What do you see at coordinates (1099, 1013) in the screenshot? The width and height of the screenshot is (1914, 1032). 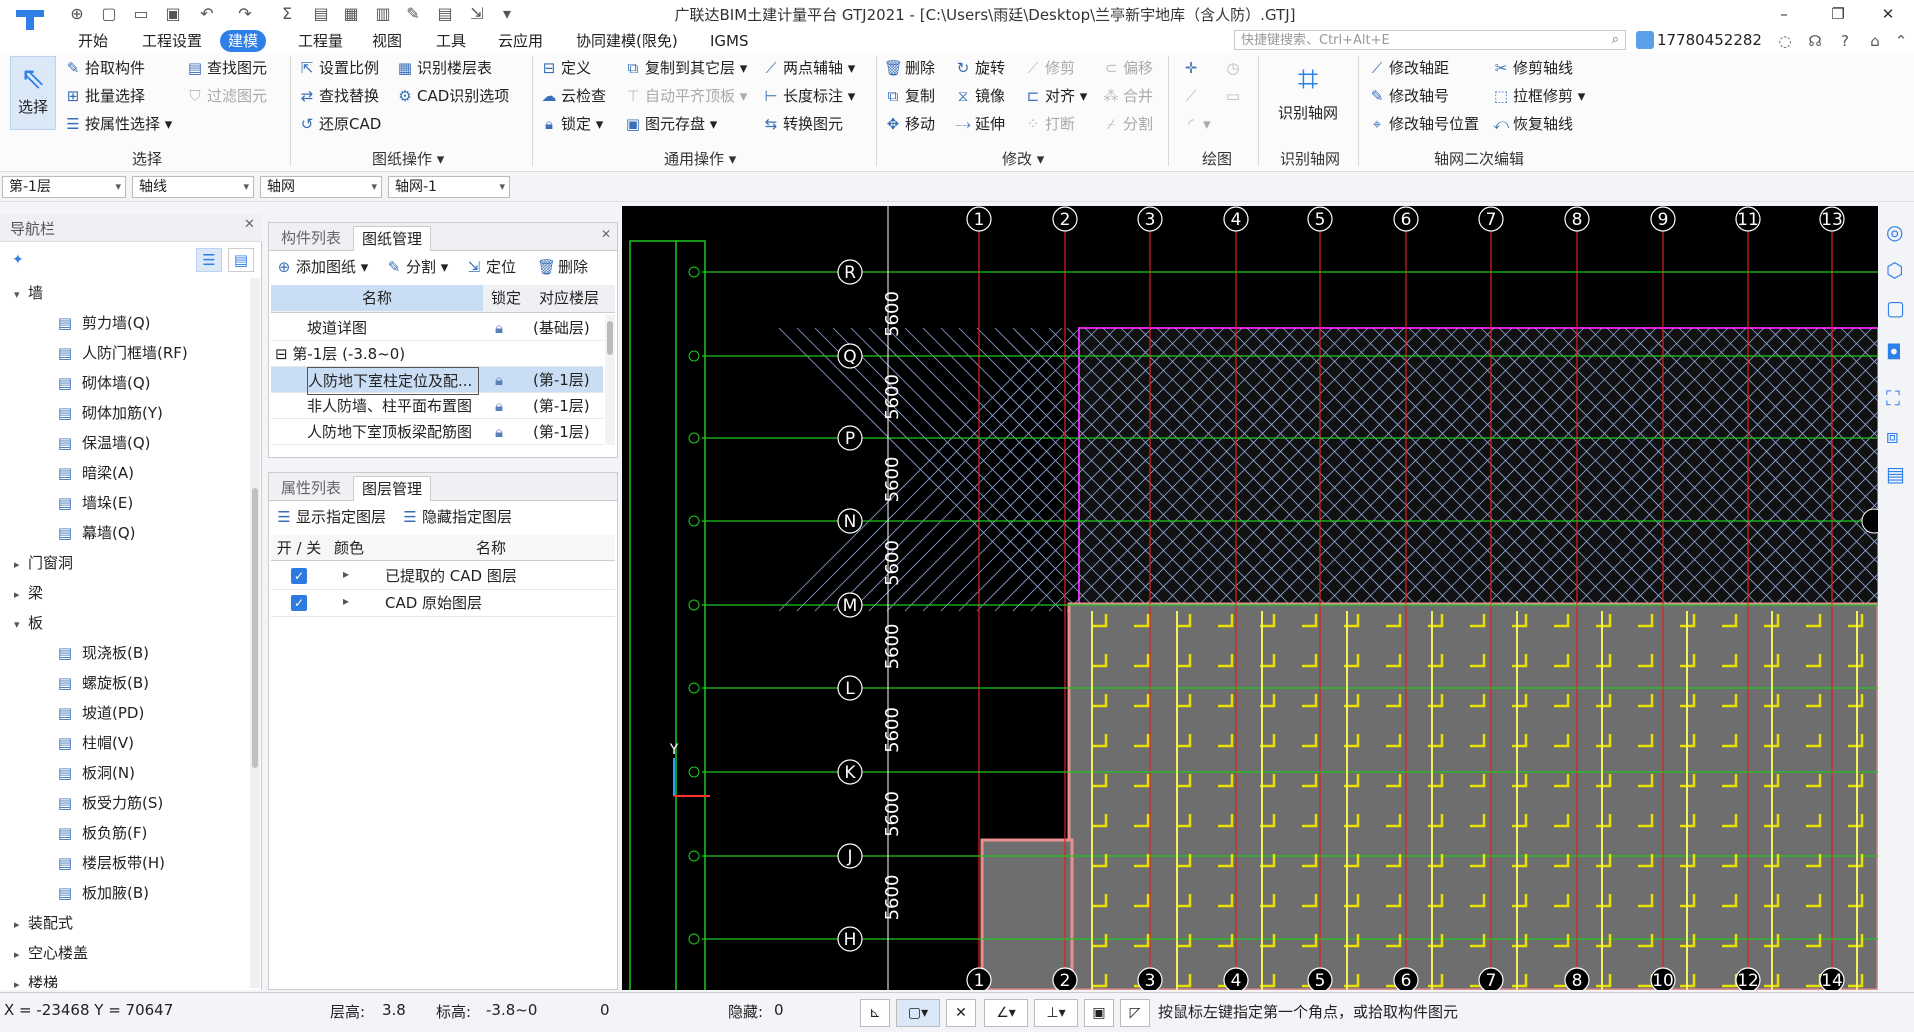 I see `screen-button: ▣` at bounding box center [1099, 1013].